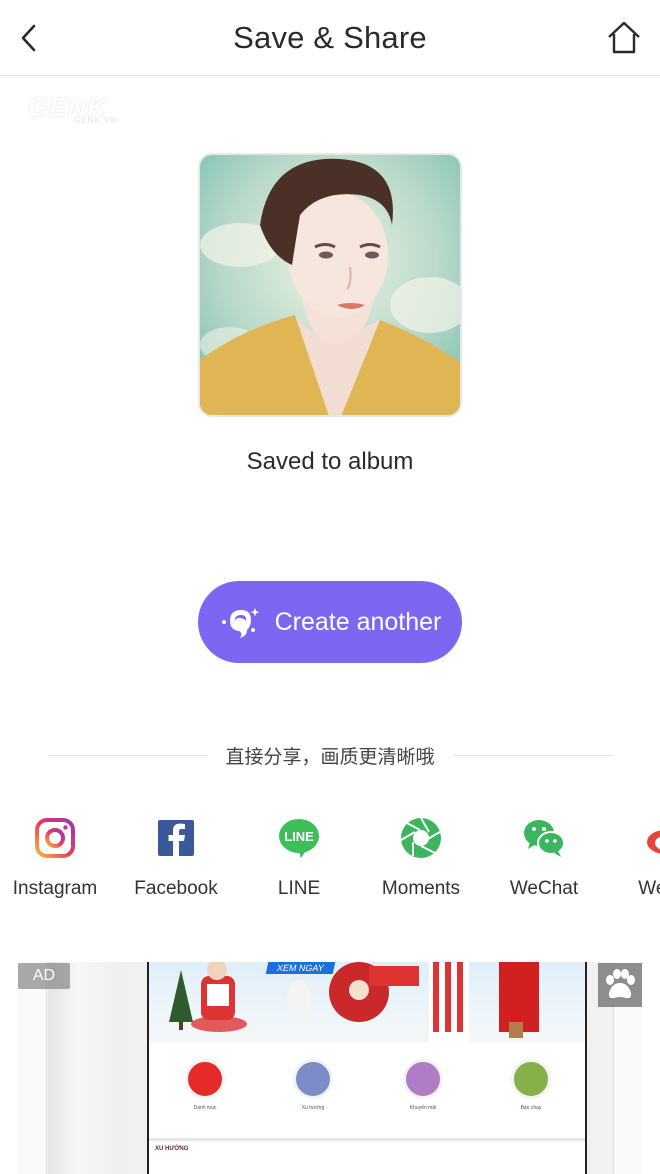  I want to click on saved-status-text: Saved to album, so click(330, 461).